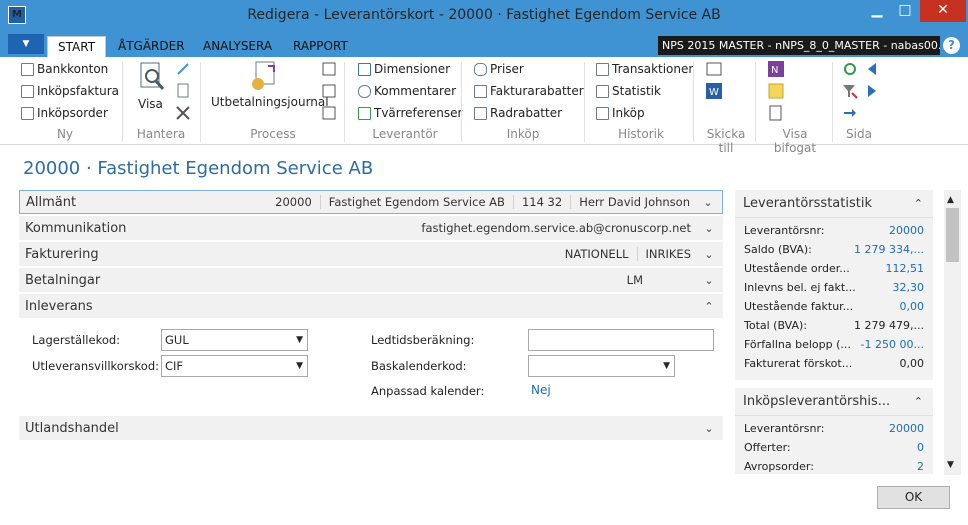  What do you see at coordinates (371, 254) in the screenshot?
I see `fasttab-fakturering: Fakturering NATIONELL INRIKES ⌄` at bounding box center [371, 254].